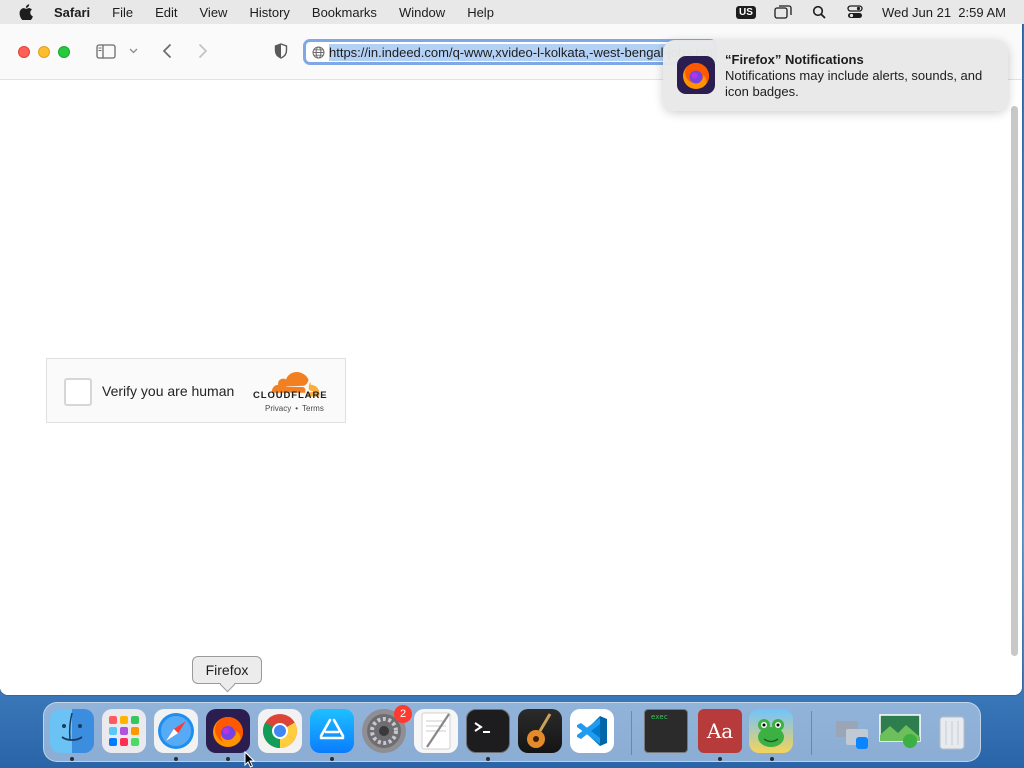 The image size is (1024, 768). What do you see at coordinates (1014, 381) in the screenshot?
I see `vertical-scrollbar` at bounding box center [1014, 381].